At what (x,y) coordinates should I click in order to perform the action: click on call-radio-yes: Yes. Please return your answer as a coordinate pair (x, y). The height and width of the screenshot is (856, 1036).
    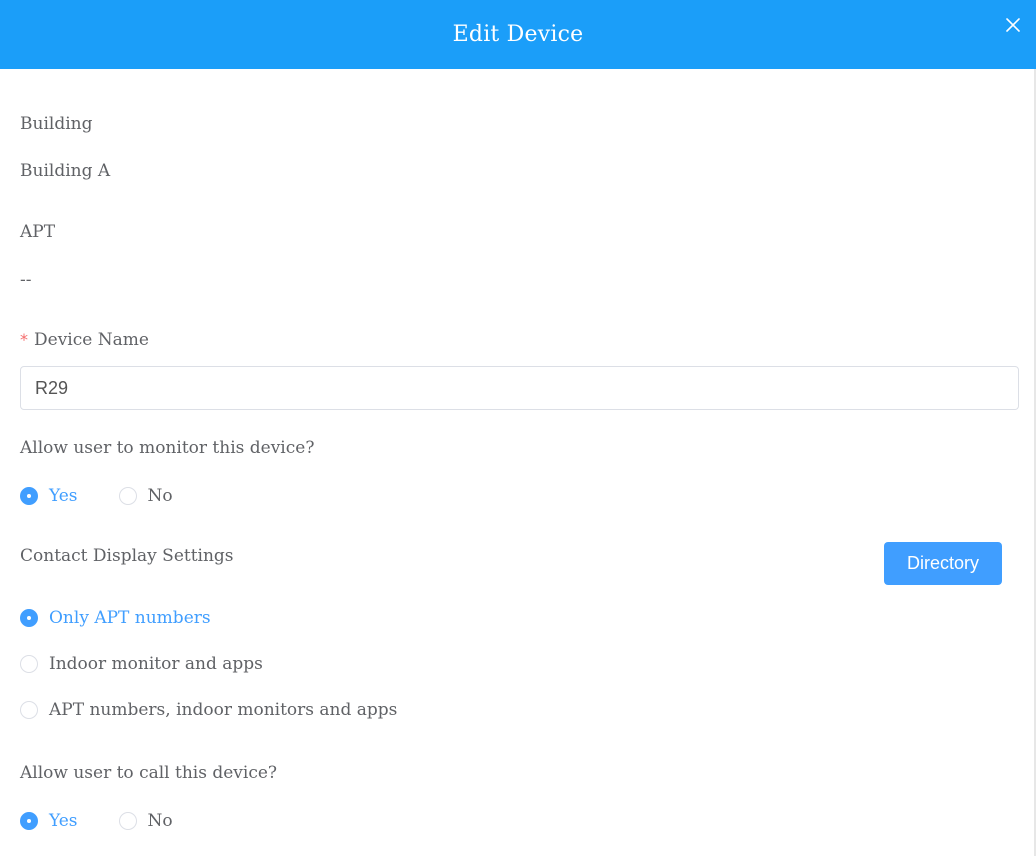
    Looking at the image, I should click on (49, 821).